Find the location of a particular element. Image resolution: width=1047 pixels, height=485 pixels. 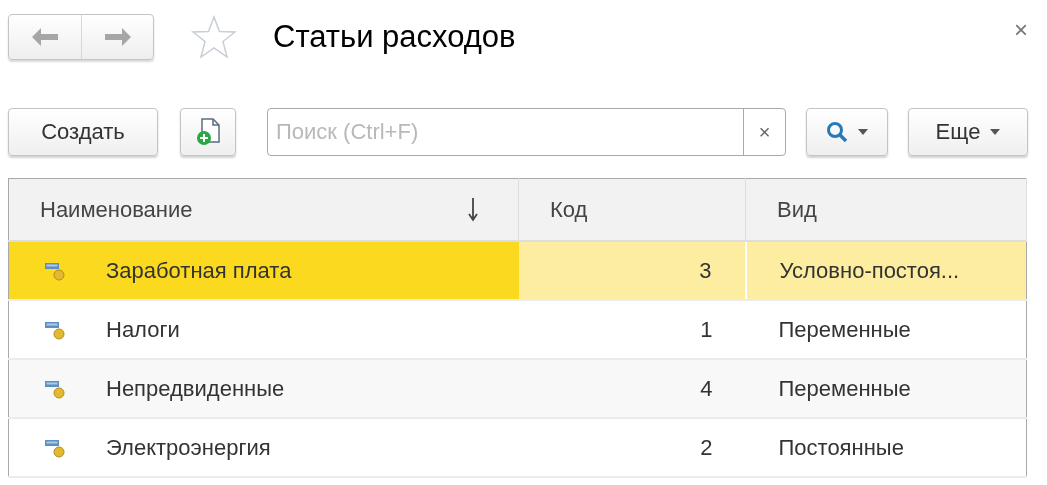

column-header: Код is located at coordinates (632, 209).